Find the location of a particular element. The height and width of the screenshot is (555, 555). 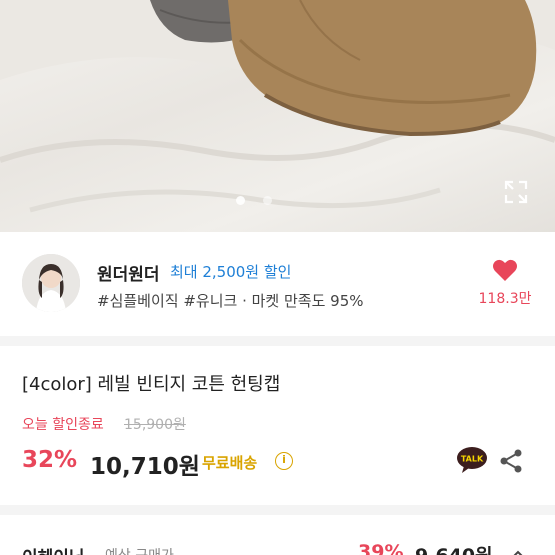

coupon-badge: 최대 2,500원 할인 is located at coordinates (230, 271).